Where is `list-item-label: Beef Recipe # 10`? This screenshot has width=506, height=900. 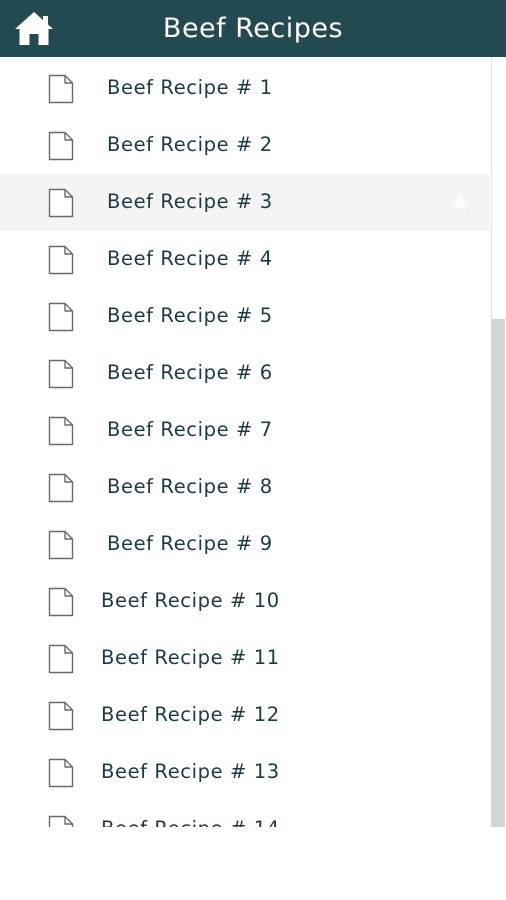
list-item-label: Beef Recipe # 10 is located at coordinates (190, 600).